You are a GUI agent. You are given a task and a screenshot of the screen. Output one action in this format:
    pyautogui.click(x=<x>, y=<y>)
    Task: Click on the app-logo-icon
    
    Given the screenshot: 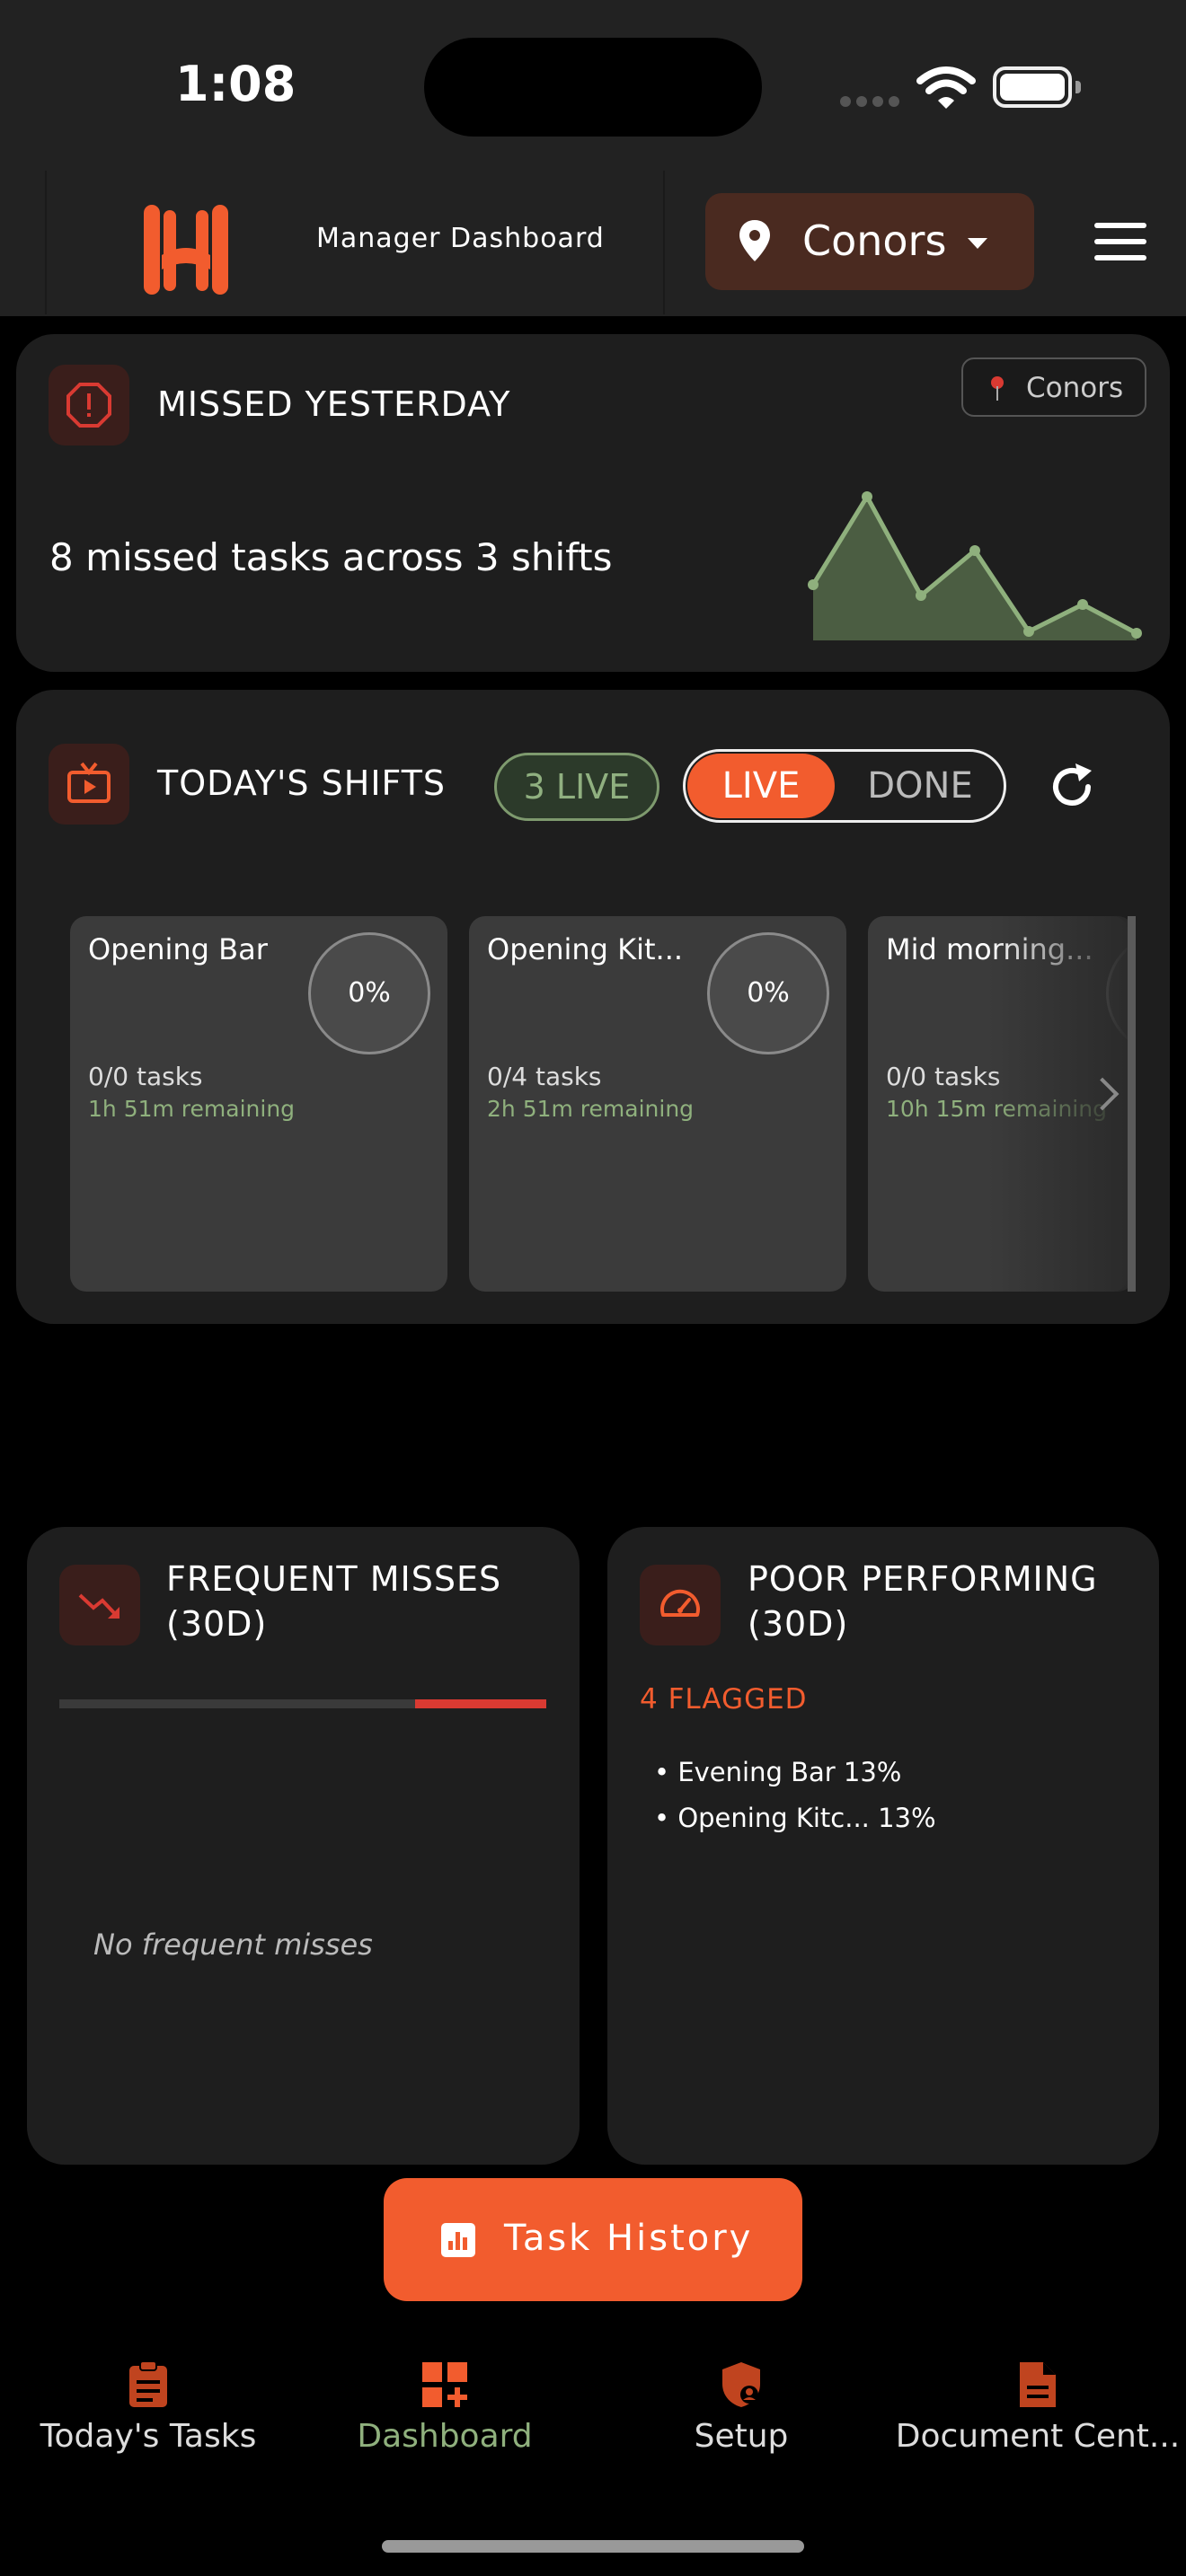 What is the action you would take?
    pyautogui.click(x=186, y=250)
    